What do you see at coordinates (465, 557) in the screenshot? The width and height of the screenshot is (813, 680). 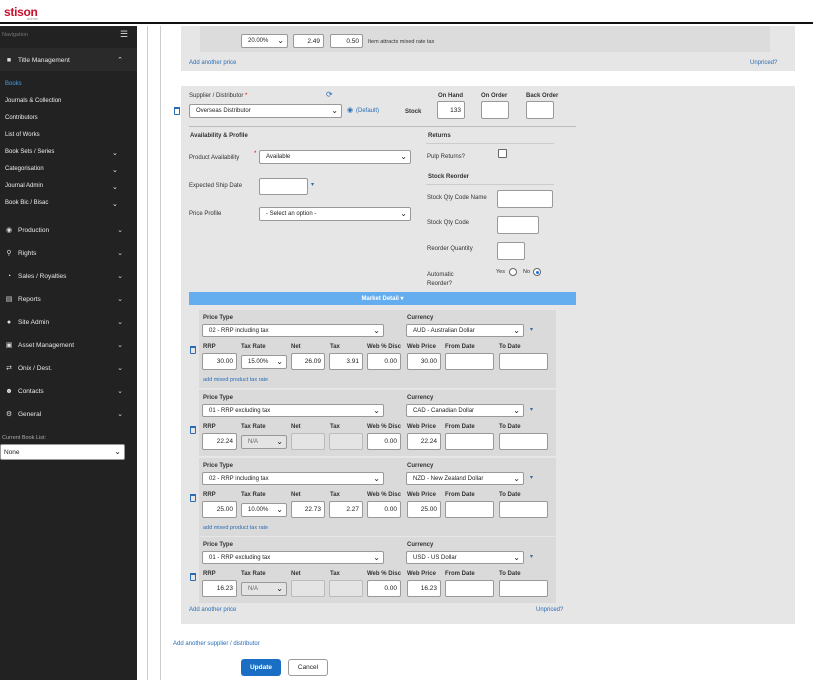 I see `currency-select: USD - US Dollar ⌄` at bounding box center [465, 557].